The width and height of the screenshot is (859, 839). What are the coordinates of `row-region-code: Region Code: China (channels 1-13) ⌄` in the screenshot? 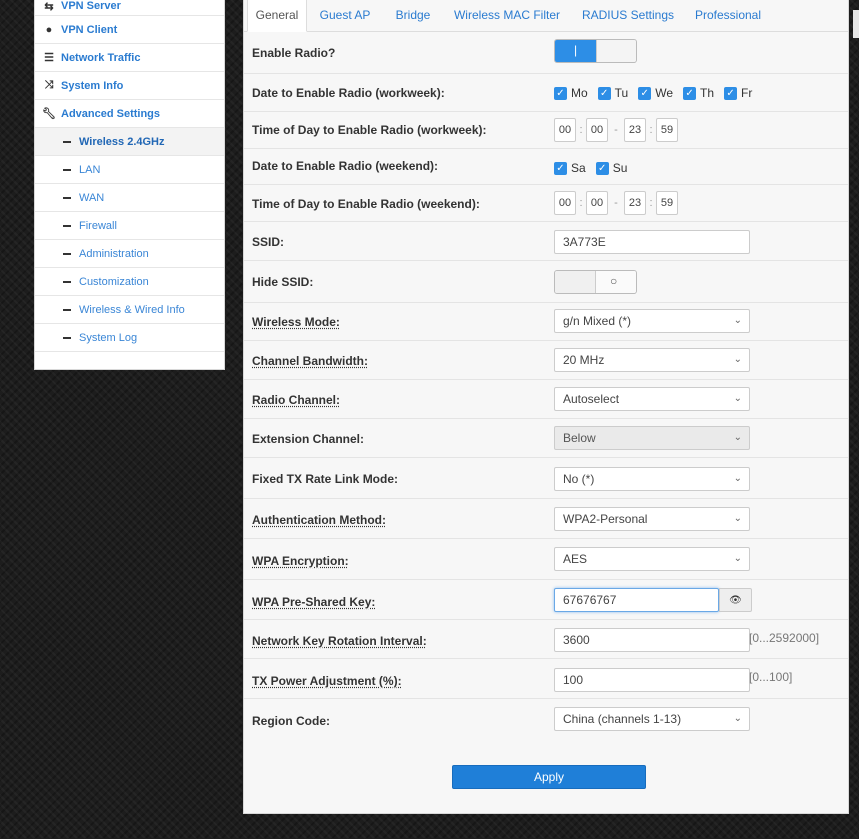 It's located at (546, 720).